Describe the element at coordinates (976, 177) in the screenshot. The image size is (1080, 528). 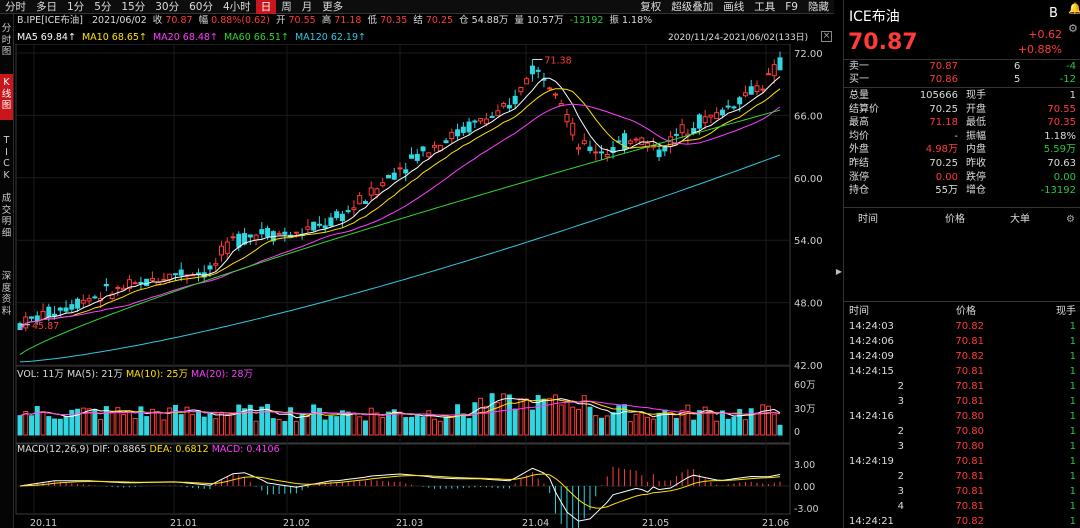
I see `stat-label: 跌停` at that location.